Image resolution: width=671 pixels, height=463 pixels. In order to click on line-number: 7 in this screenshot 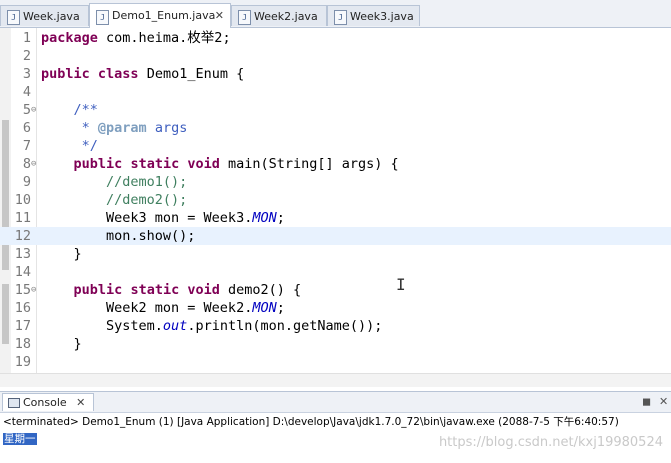, I will do `click(26, 146)`.